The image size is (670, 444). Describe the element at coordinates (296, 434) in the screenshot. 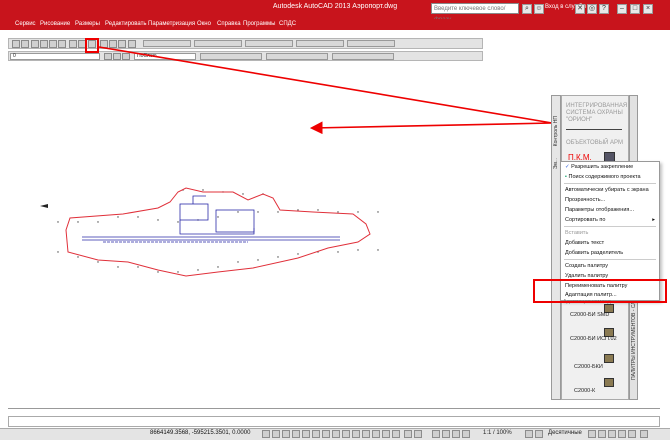

I see `ortho-icon` at that location.